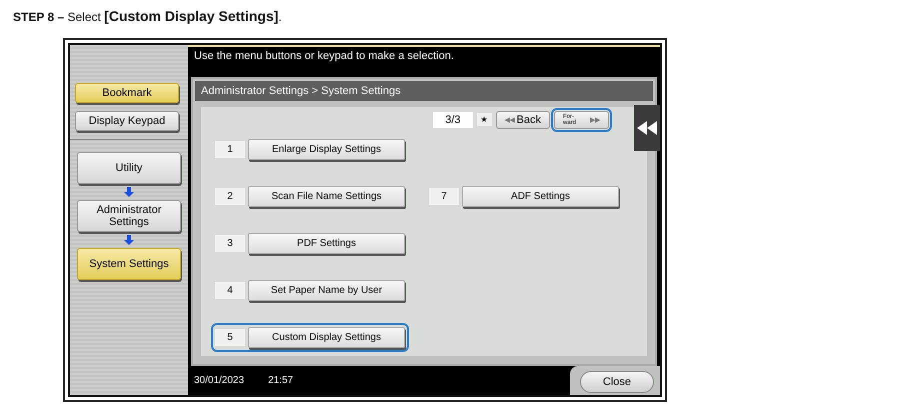 The image size is (906, 411). I want to click on menu-item: 1 Enlarge Display Settings, so click(310, 149).